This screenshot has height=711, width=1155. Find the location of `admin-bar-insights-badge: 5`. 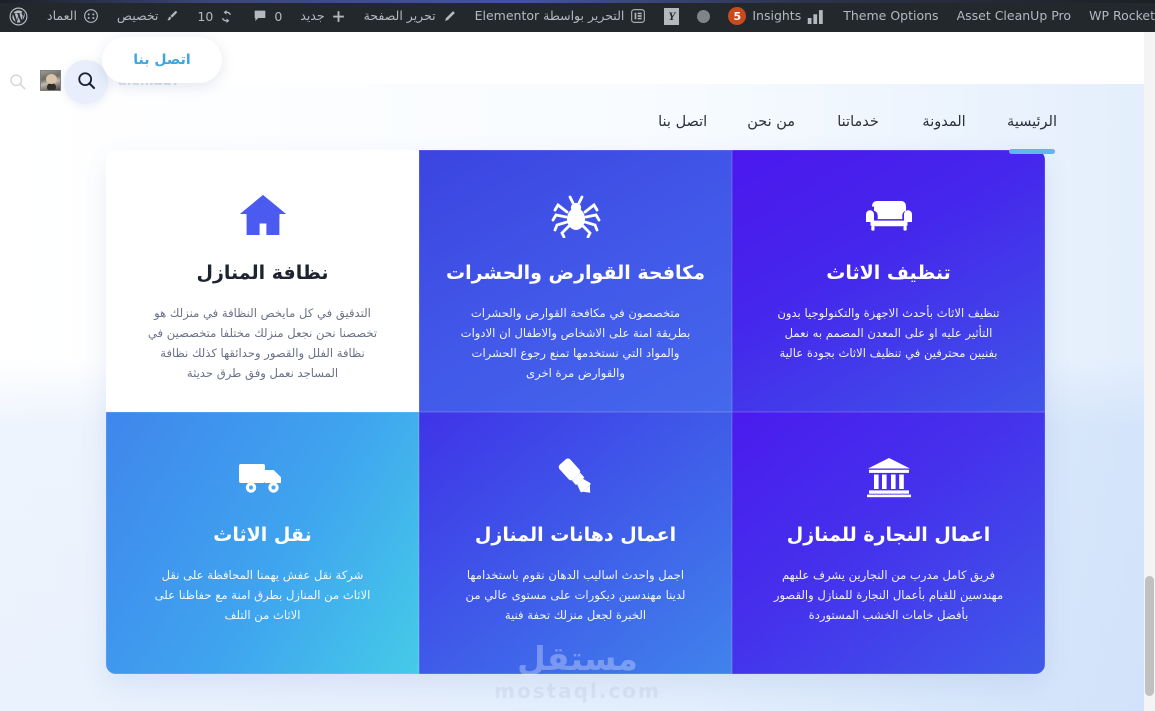

admin-bar-insights-badge: 5 is located at coordinates (737, 16).